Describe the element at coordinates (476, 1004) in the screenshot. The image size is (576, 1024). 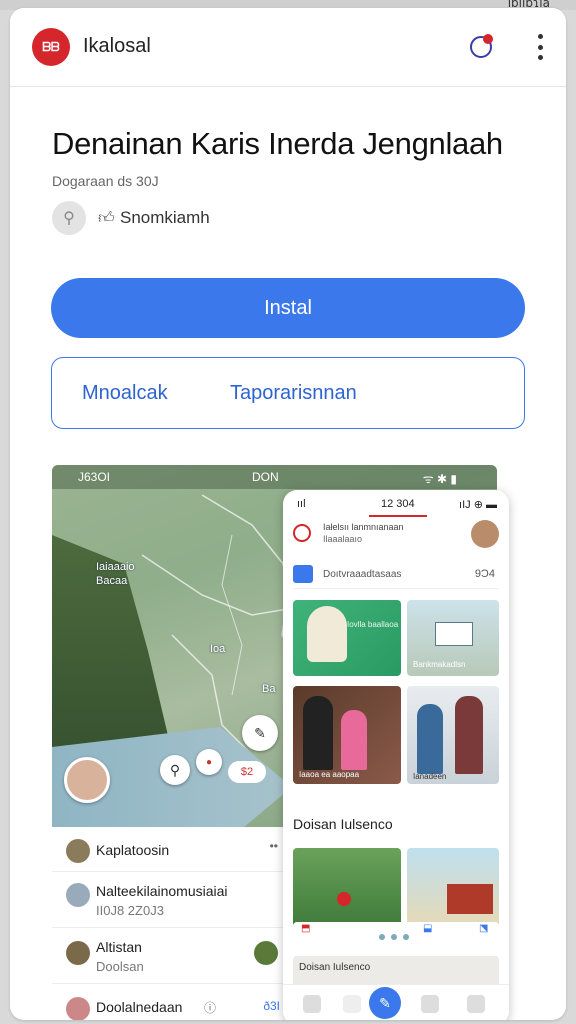
I see `nav-profile-icon` at that location.